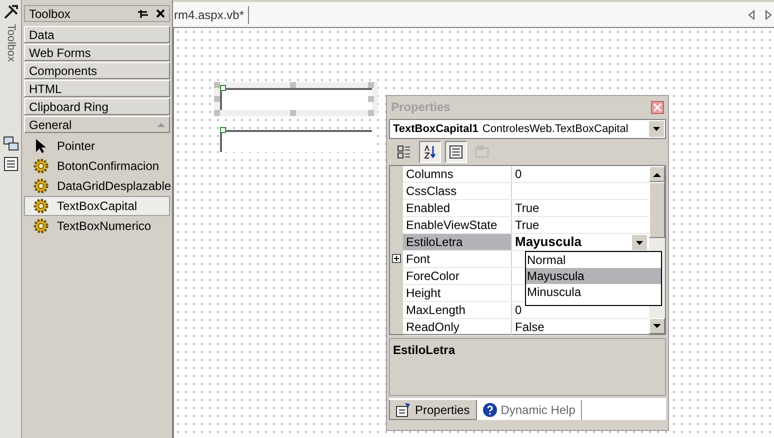  What do you see at coordinates (396, 258) in the screenshot?
I see `expand-icon` at bounding box center [396, 258].